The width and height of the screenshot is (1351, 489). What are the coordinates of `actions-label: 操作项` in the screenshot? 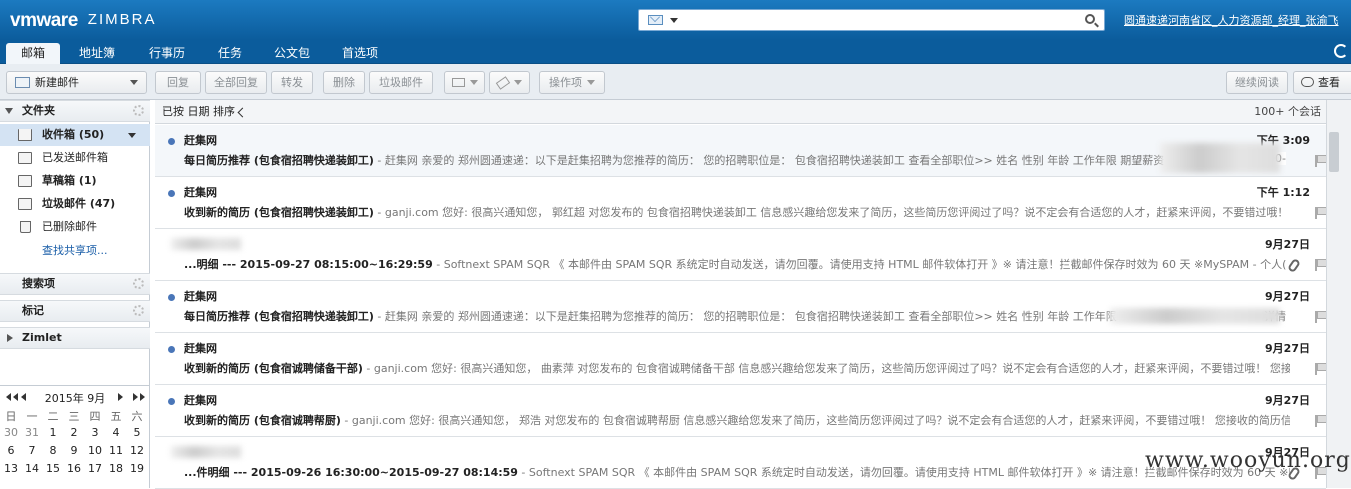 It's located at (565, 82).